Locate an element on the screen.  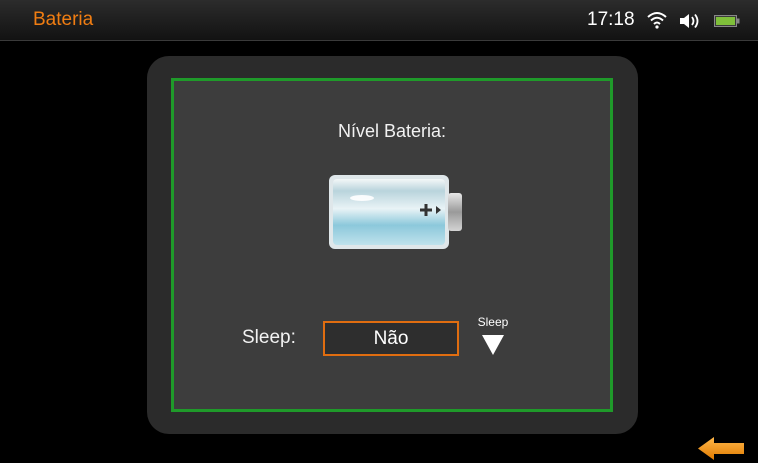
battery-icon is located at coordinates (727, 21).